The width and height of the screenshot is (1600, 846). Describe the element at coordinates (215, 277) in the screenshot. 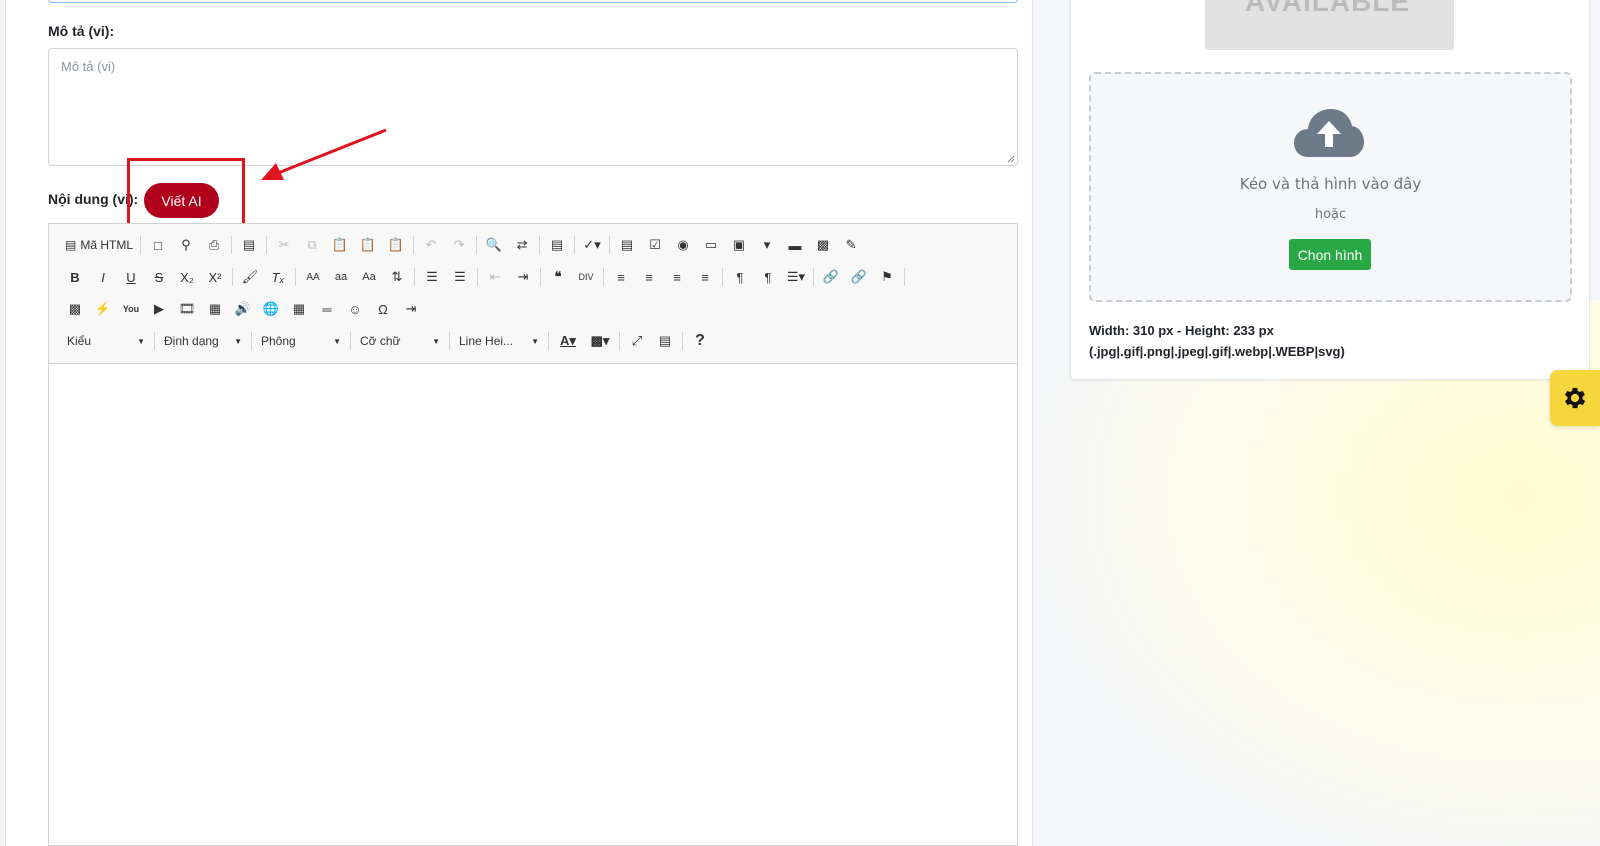

I see `superscript-icon: X²` at that location.